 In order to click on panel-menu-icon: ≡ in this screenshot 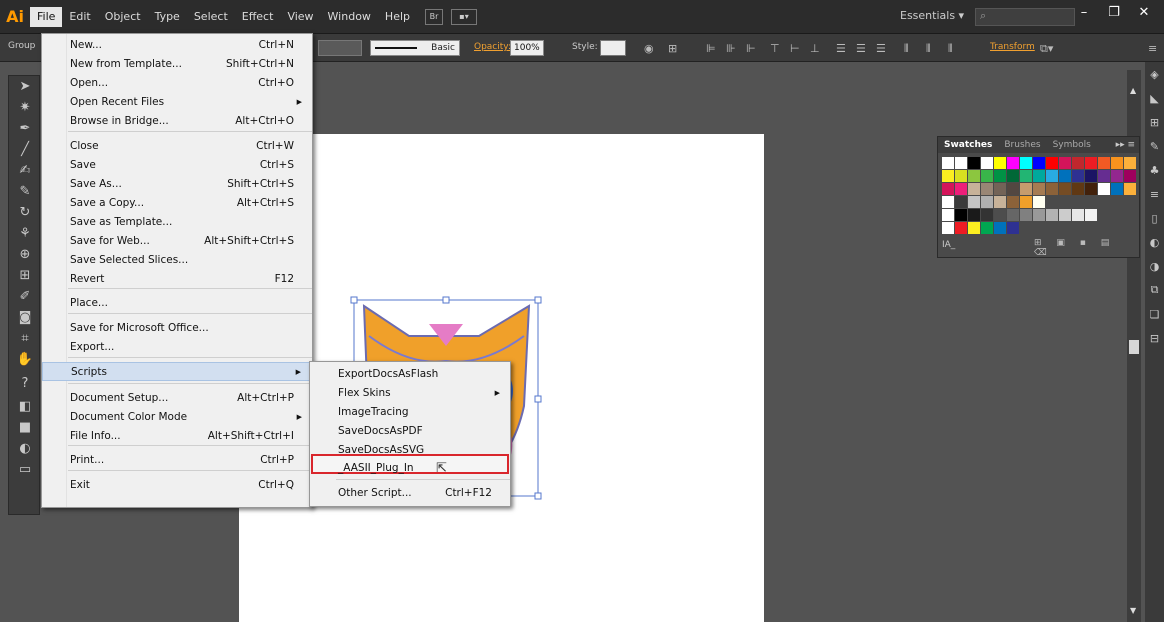, I will do `click(1152, 48)`.